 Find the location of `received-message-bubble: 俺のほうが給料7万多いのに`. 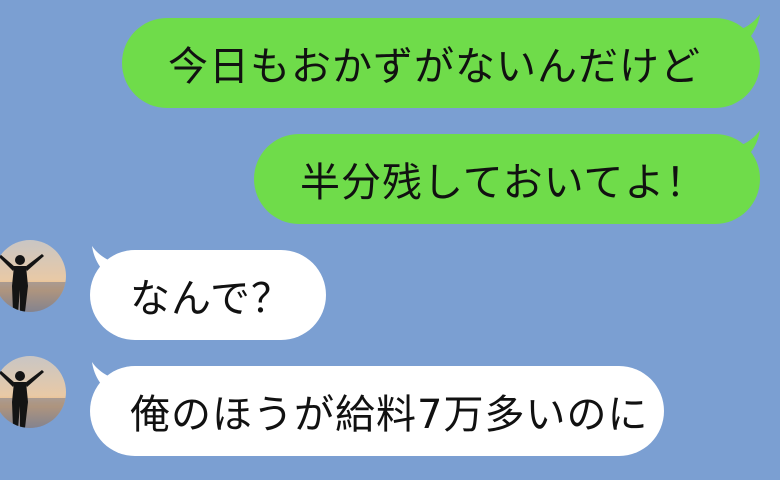

received-message-bubble: 俺のほうが給料7万多いのに is located at coordinates (377, 411).